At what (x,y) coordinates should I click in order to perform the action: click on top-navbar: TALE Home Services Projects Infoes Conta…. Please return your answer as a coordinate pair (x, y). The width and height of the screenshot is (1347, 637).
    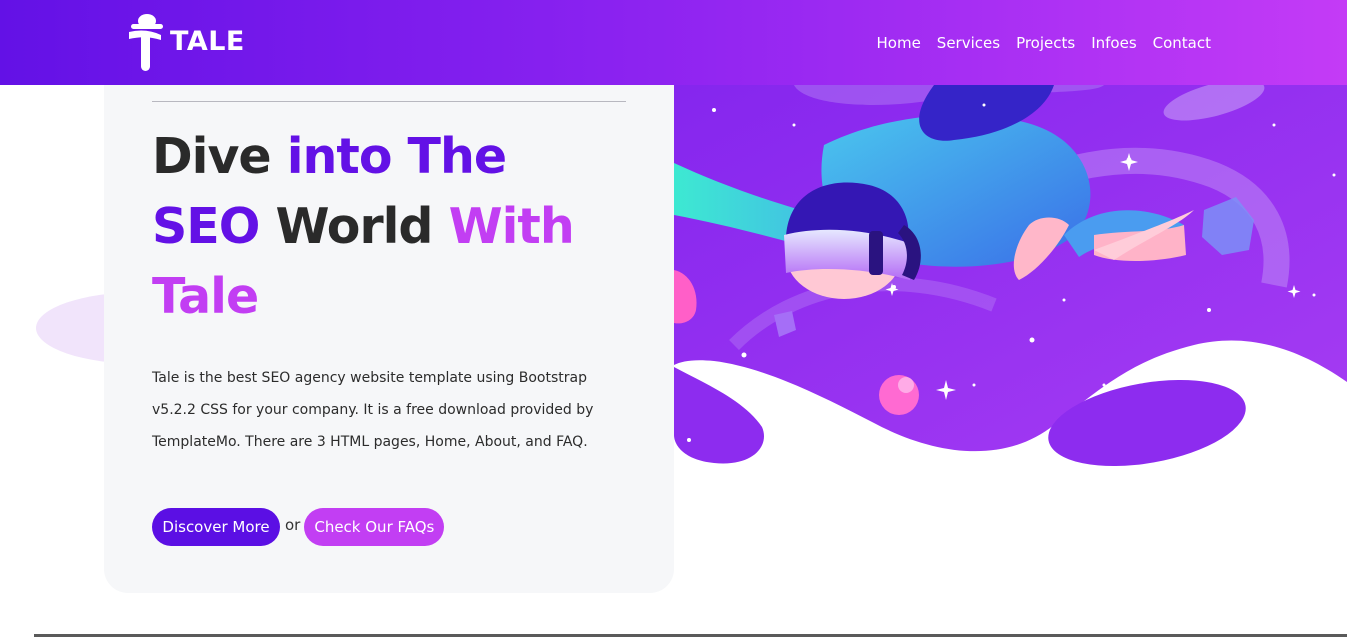
    Looking at the image, I should click on (673, 42).